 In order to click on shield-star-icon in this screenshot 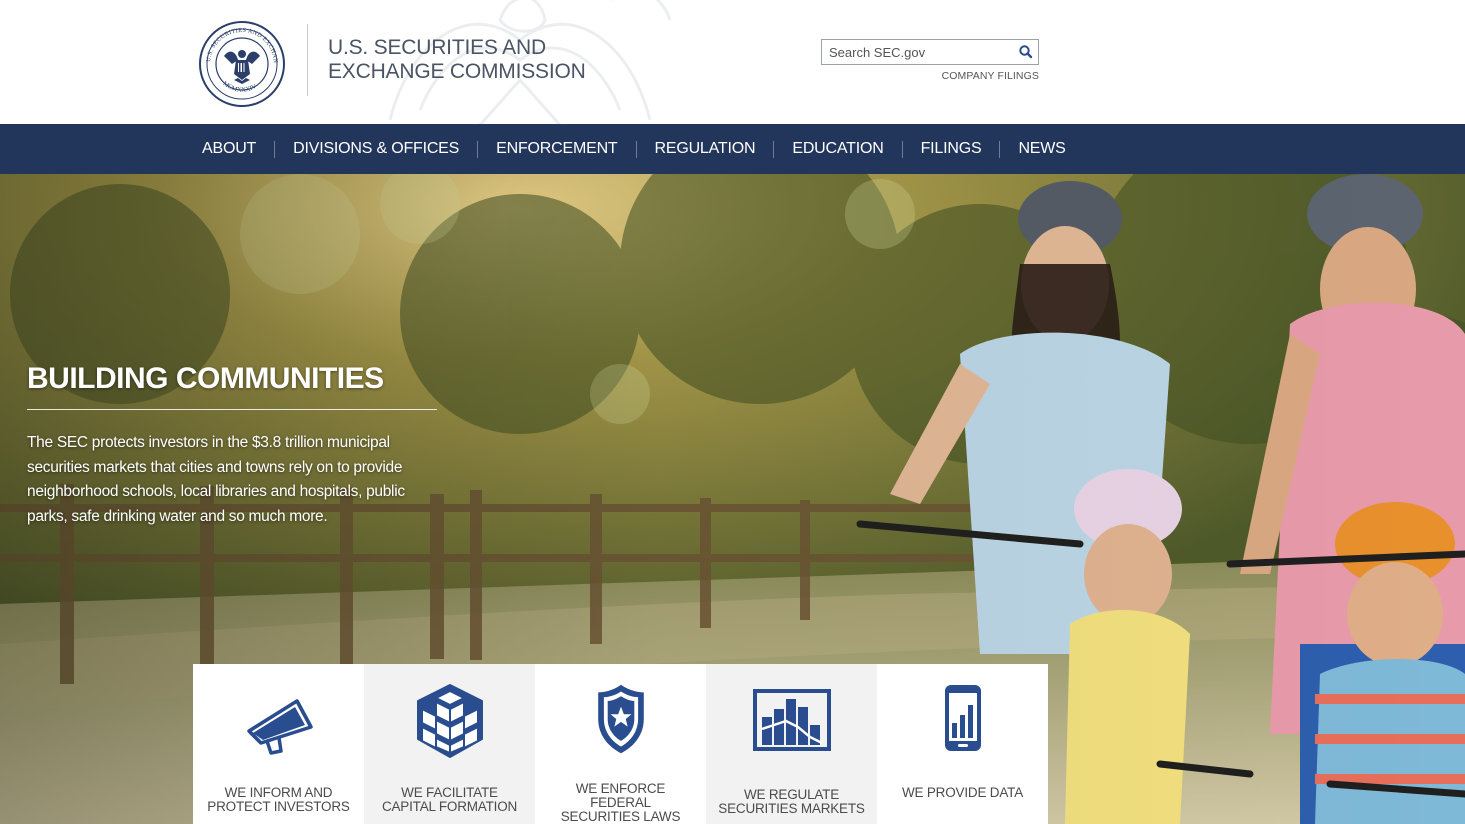, I will do `click(620, 719)`.